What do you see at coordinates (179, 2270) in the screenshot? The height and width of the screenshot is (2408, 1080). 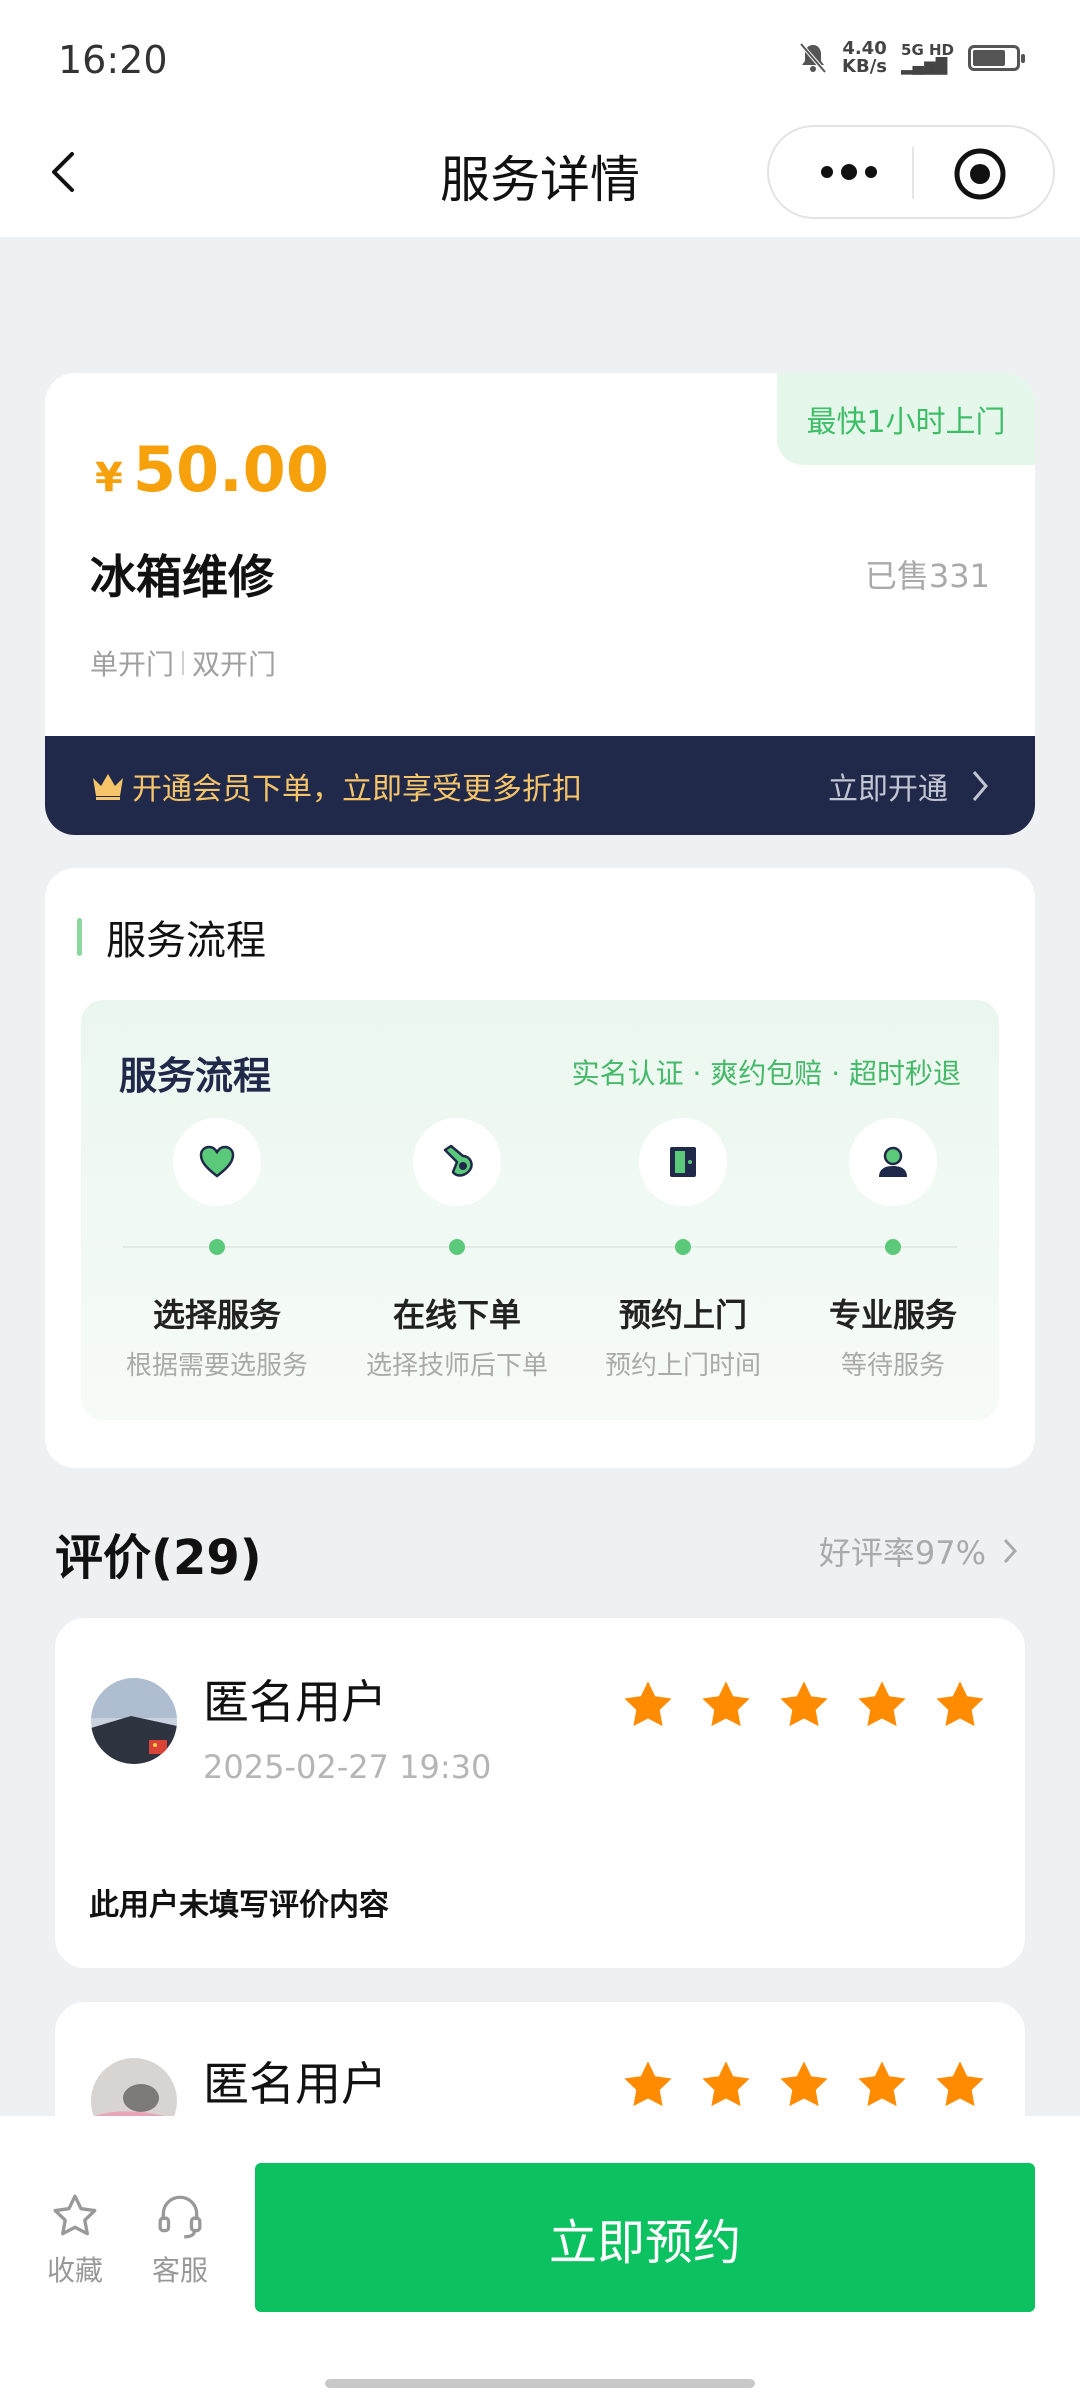 I see `service-label: 客服` at bounding box center [179, 2270].